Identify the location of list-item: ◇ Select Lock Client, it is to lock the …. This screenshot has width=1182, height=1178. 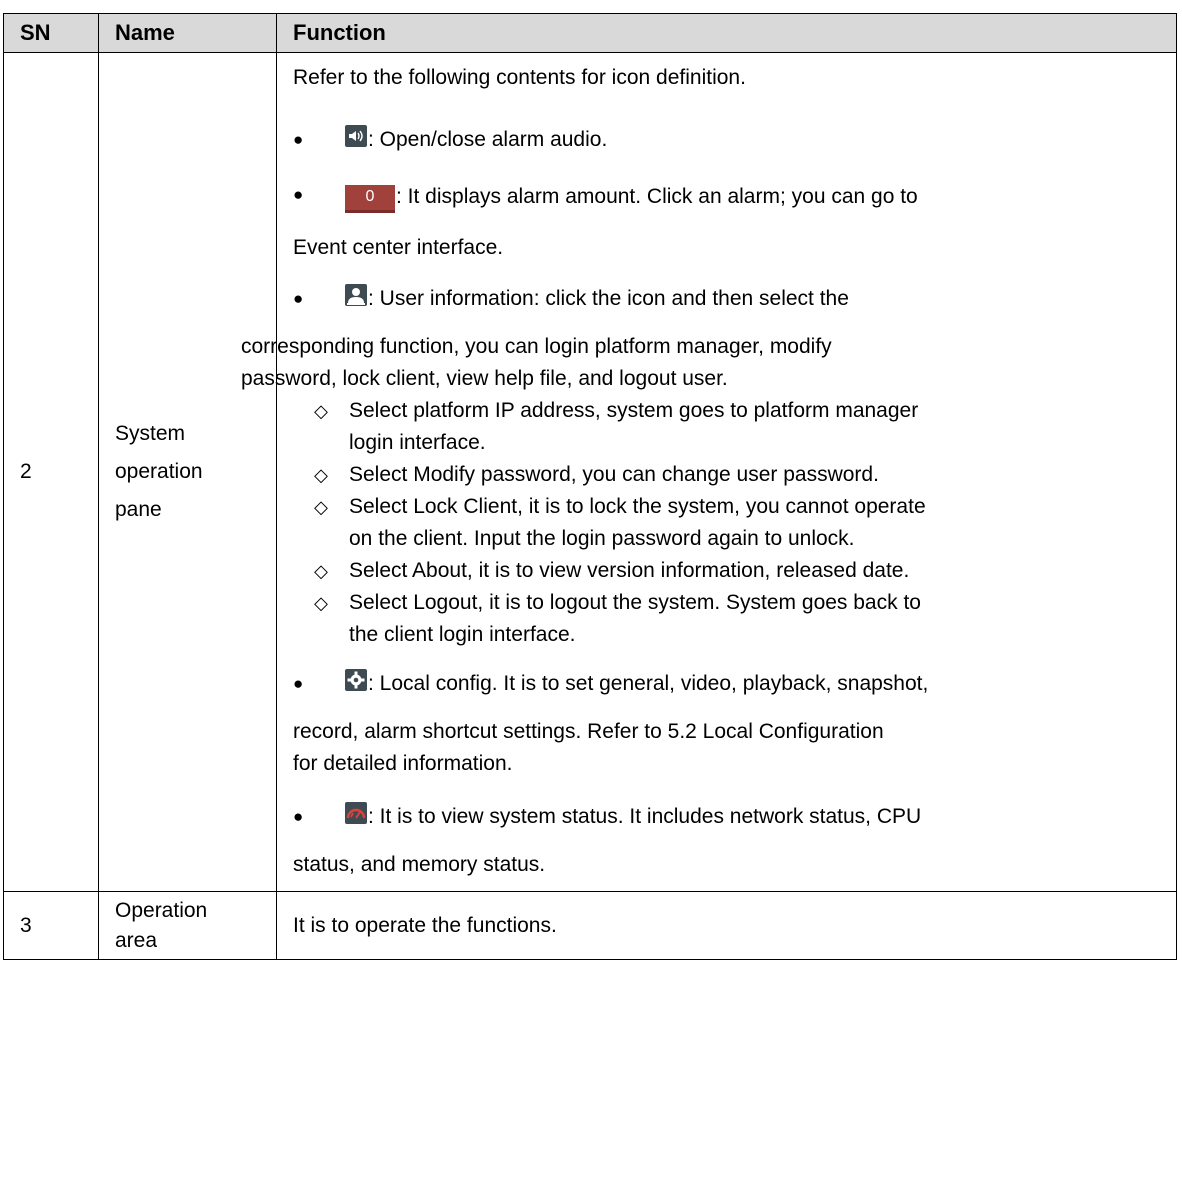
(729, 523).